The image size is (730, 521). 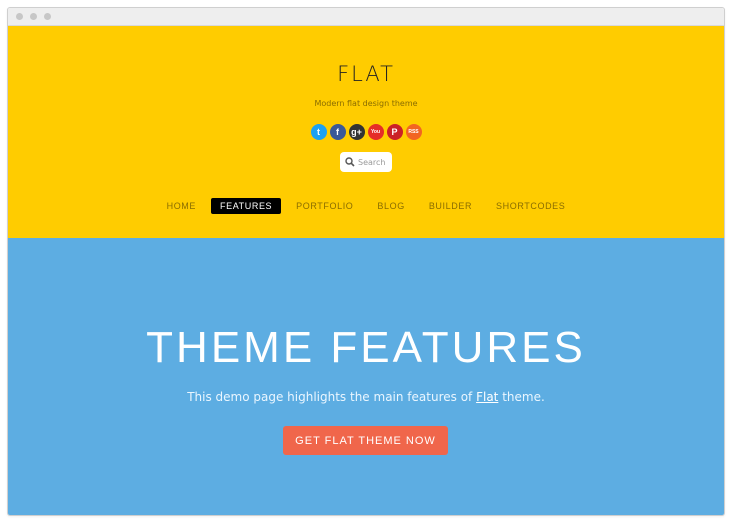 What do you see at coordinates (350, 162) in the screenshot?
I see `search-icon` at bounding box center [350, 162].